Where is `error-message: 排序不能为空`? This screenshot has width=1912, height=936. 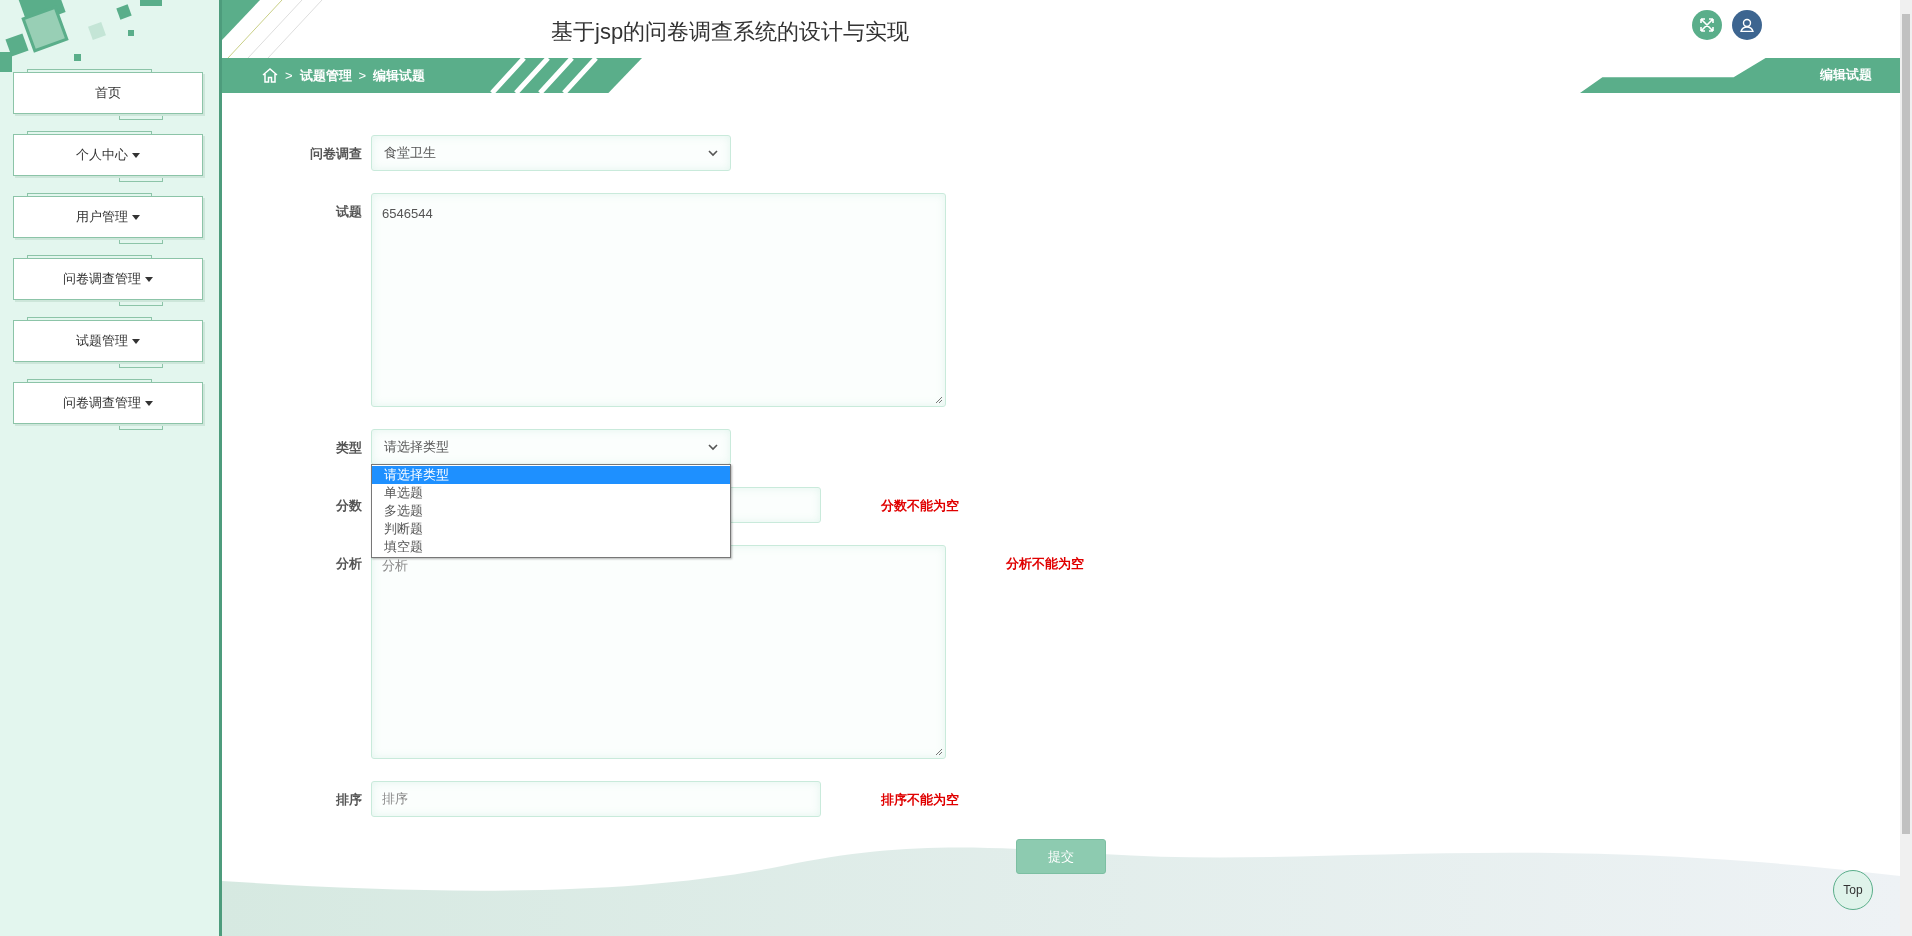
error-message: 排序不能为空 is located at coordinates (920, 800).